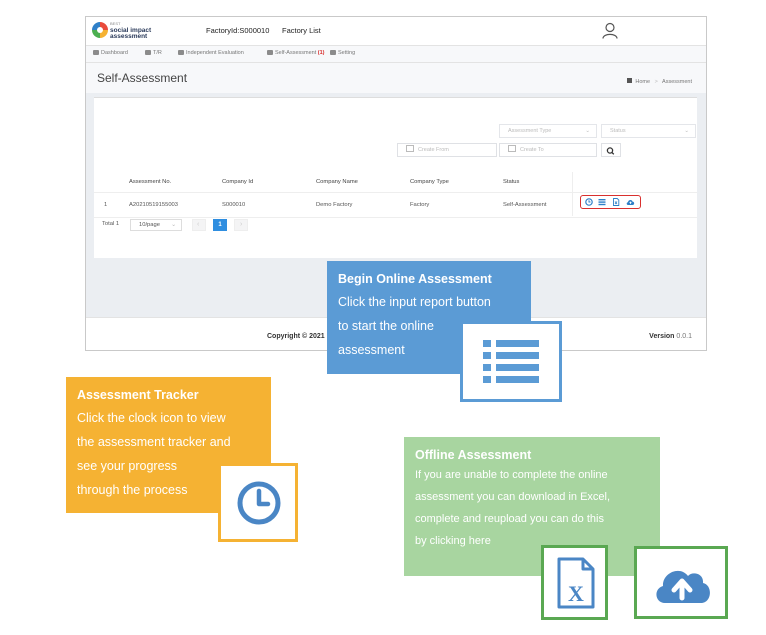 This screenshot has width=766, height=635. I want to click on page-size-select: 10/page ⌄, so click(156, 225).